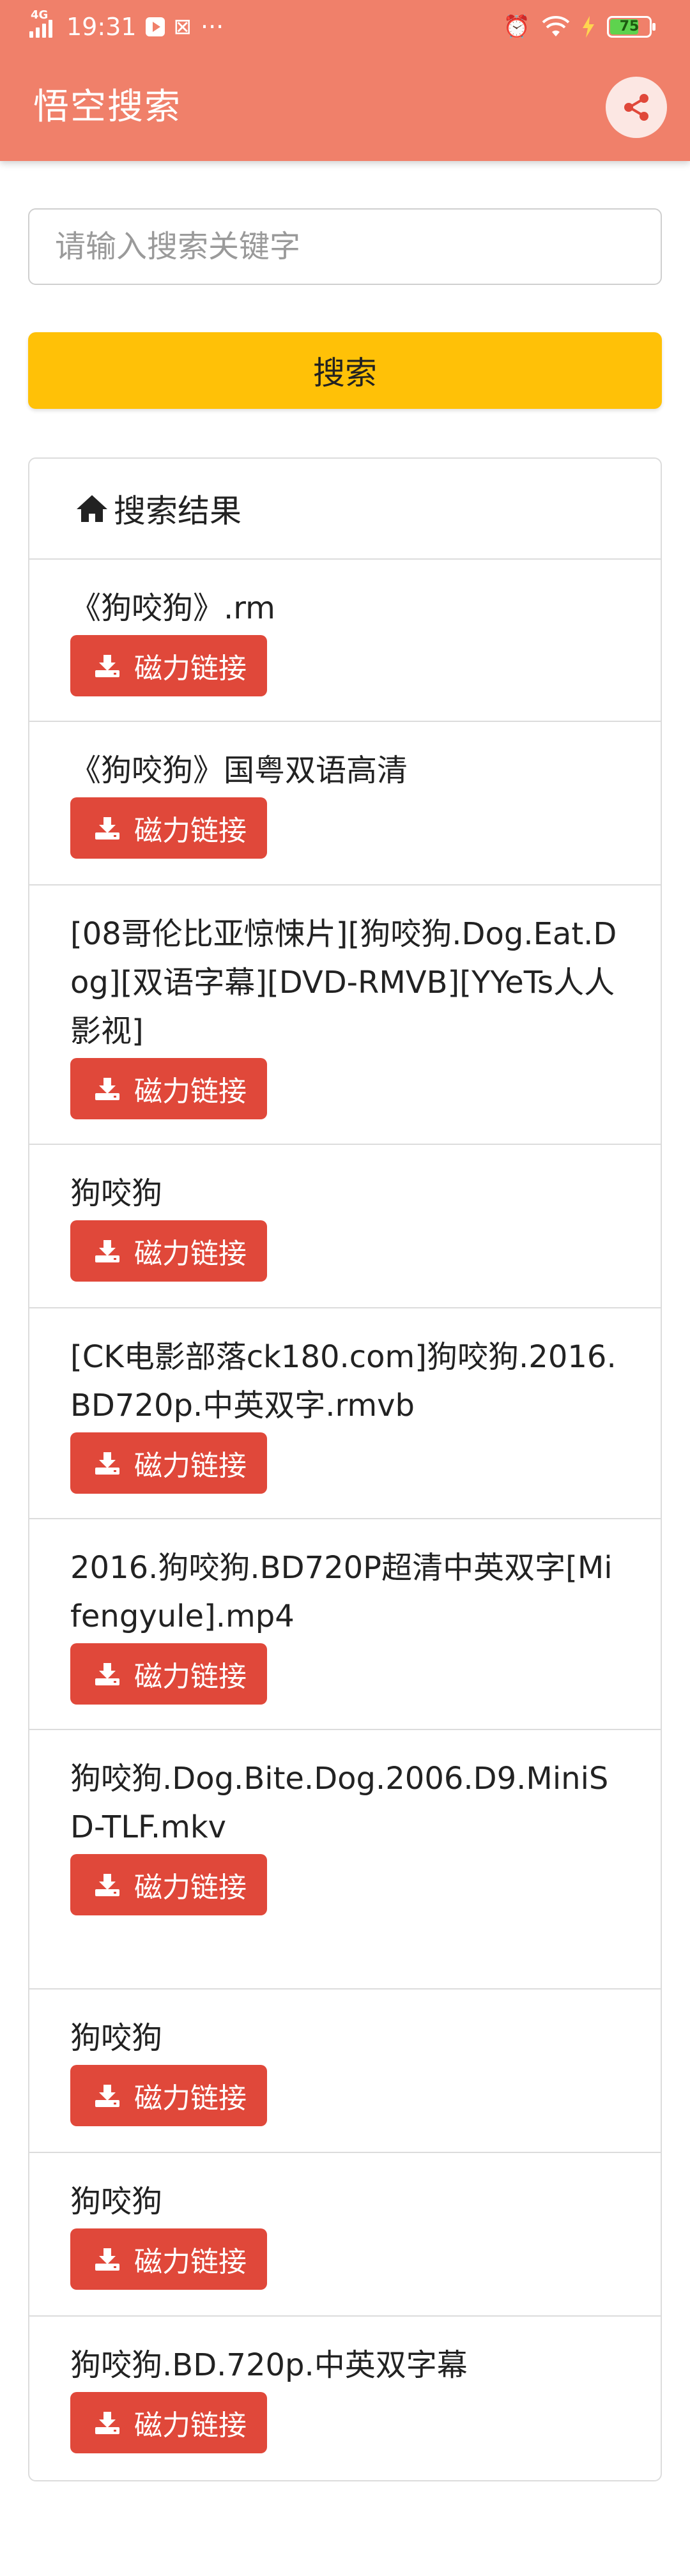  What do you see at coordinates (212, 27) in the screenshot?
I see `more-notifications-icon: ···` at bounding box center [212, 27].